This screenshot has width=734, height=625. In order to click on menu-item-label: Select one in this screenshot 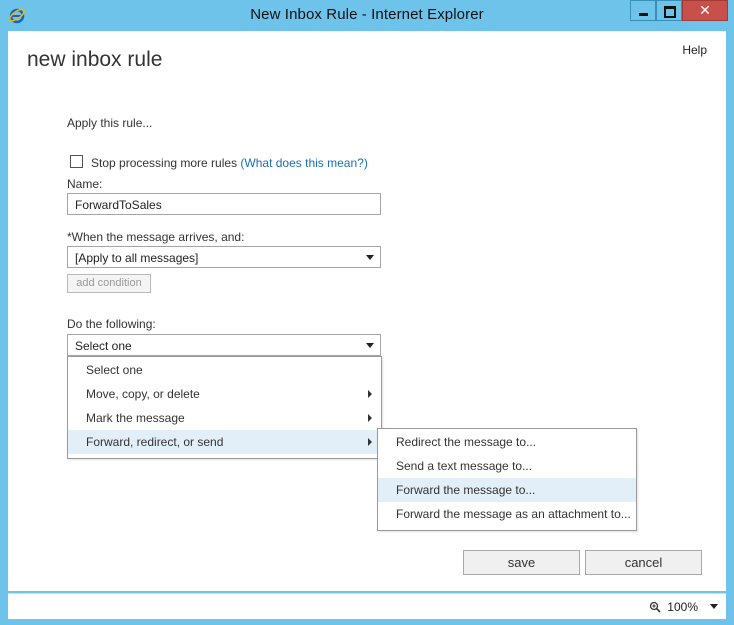, I will do `click(114, 370)`.